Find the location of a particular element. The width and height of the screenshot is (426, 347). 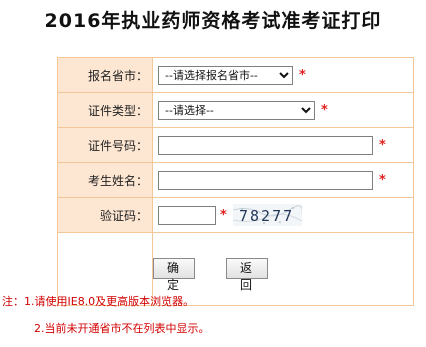

back-button: 返 回 is located at coordinates (247, 275).